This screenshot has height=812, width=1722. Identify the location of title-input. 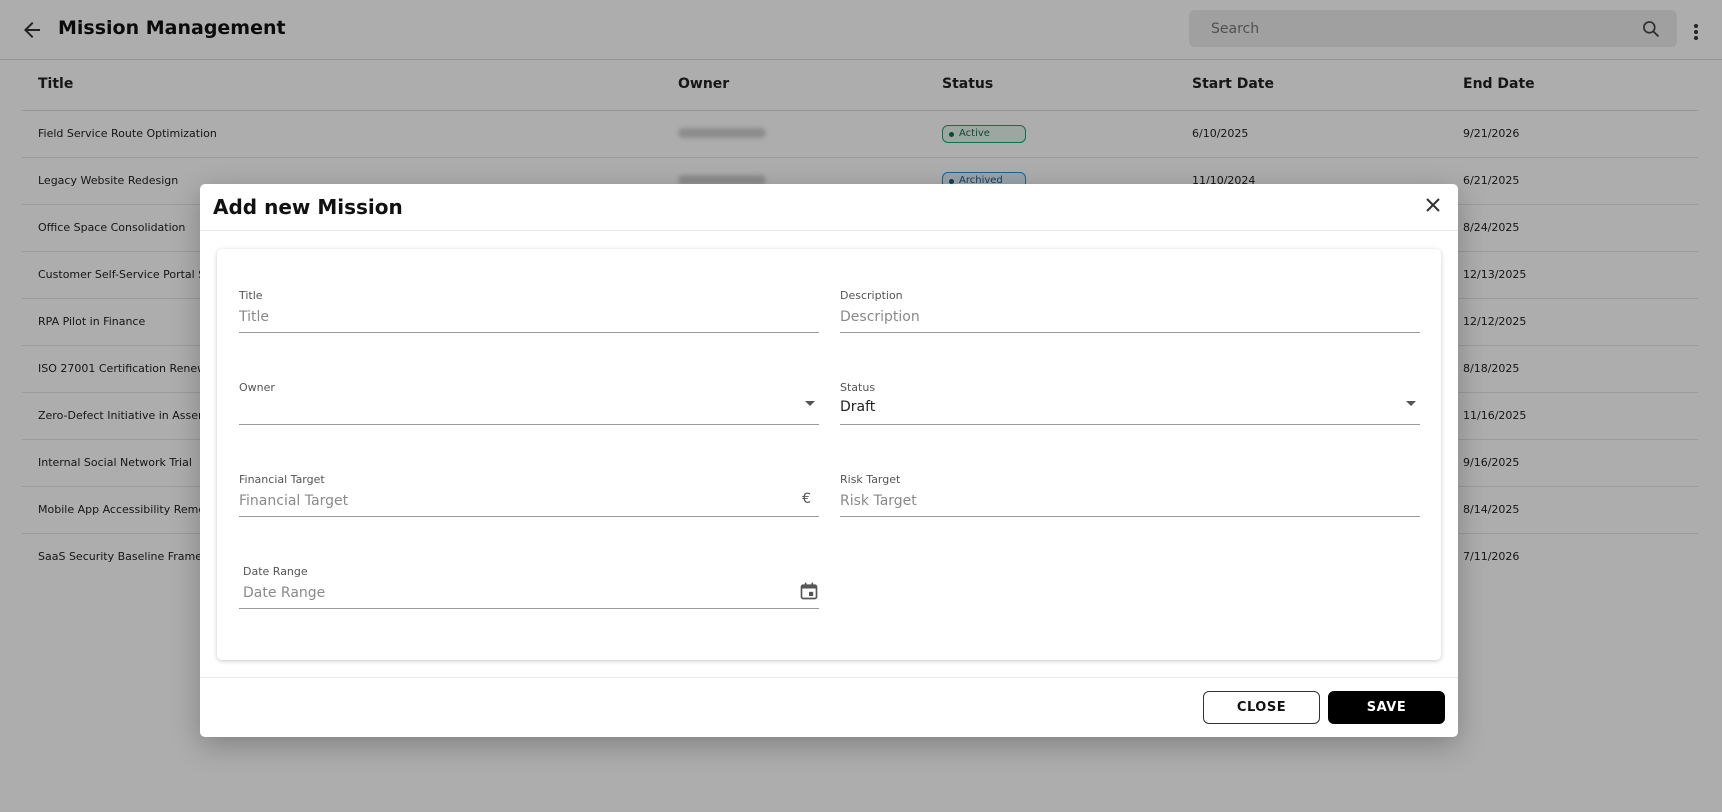
(509, 317).